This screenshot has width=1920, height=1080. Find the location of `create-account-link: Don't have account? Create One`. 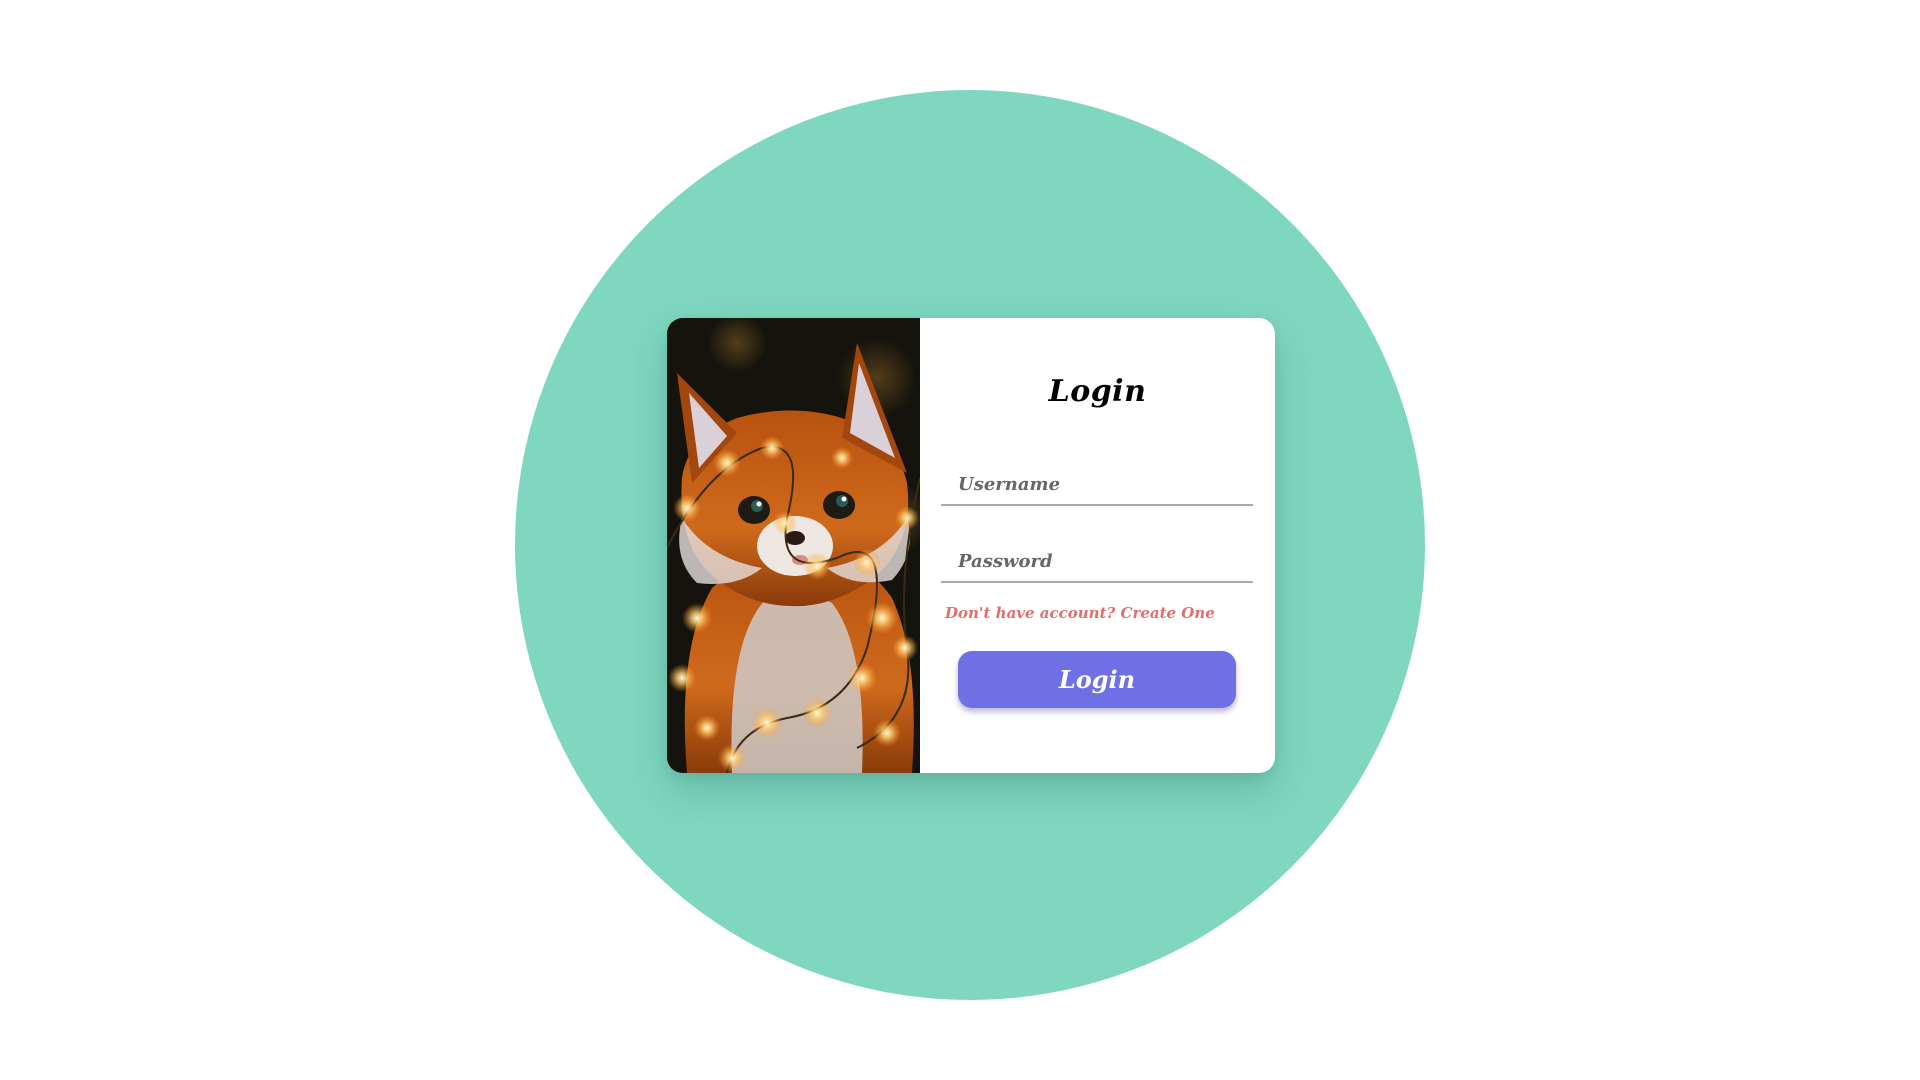

create-account-link: Don't have account? Create One is located at coordinates (1080, 613).